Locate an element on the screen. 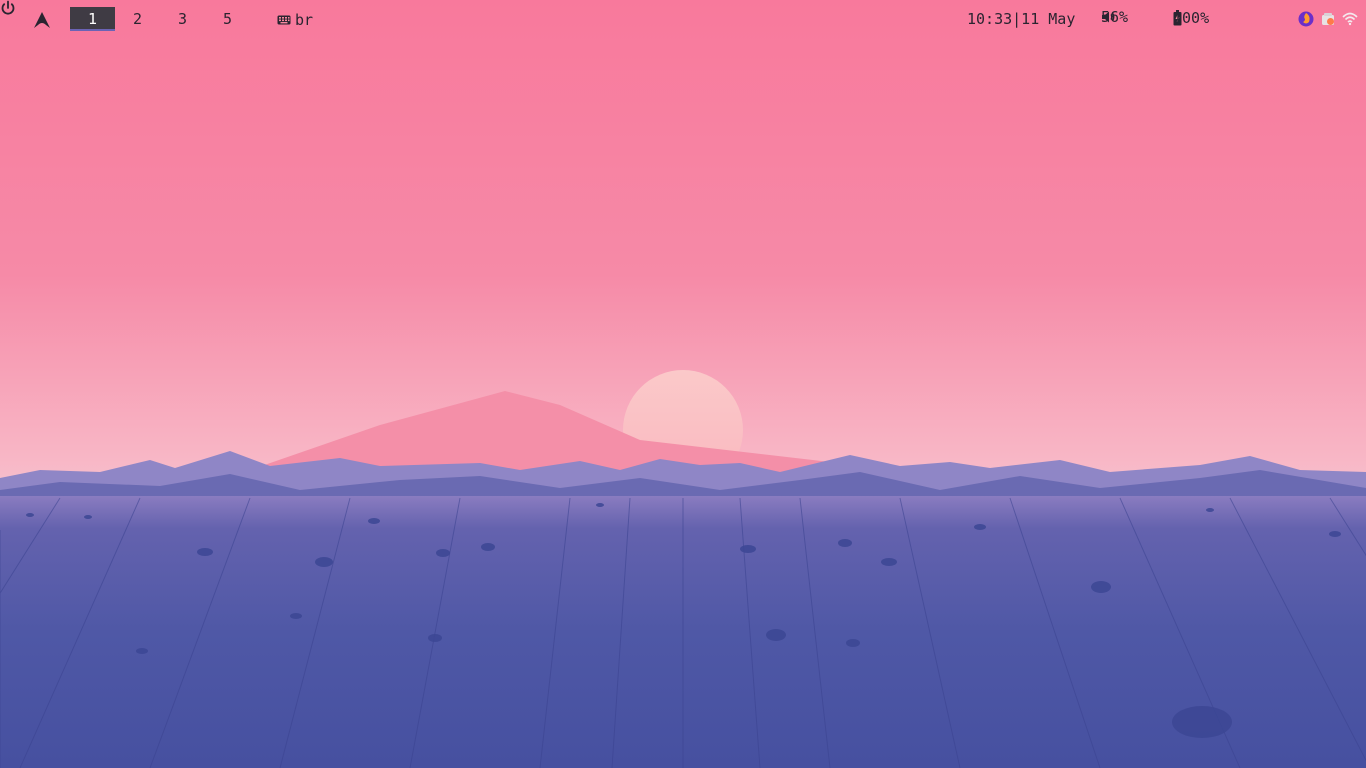 Image resolution: width=1366 pixels, height=768 pixels. volume-value: 56% is located at coordinates (1115, 17).